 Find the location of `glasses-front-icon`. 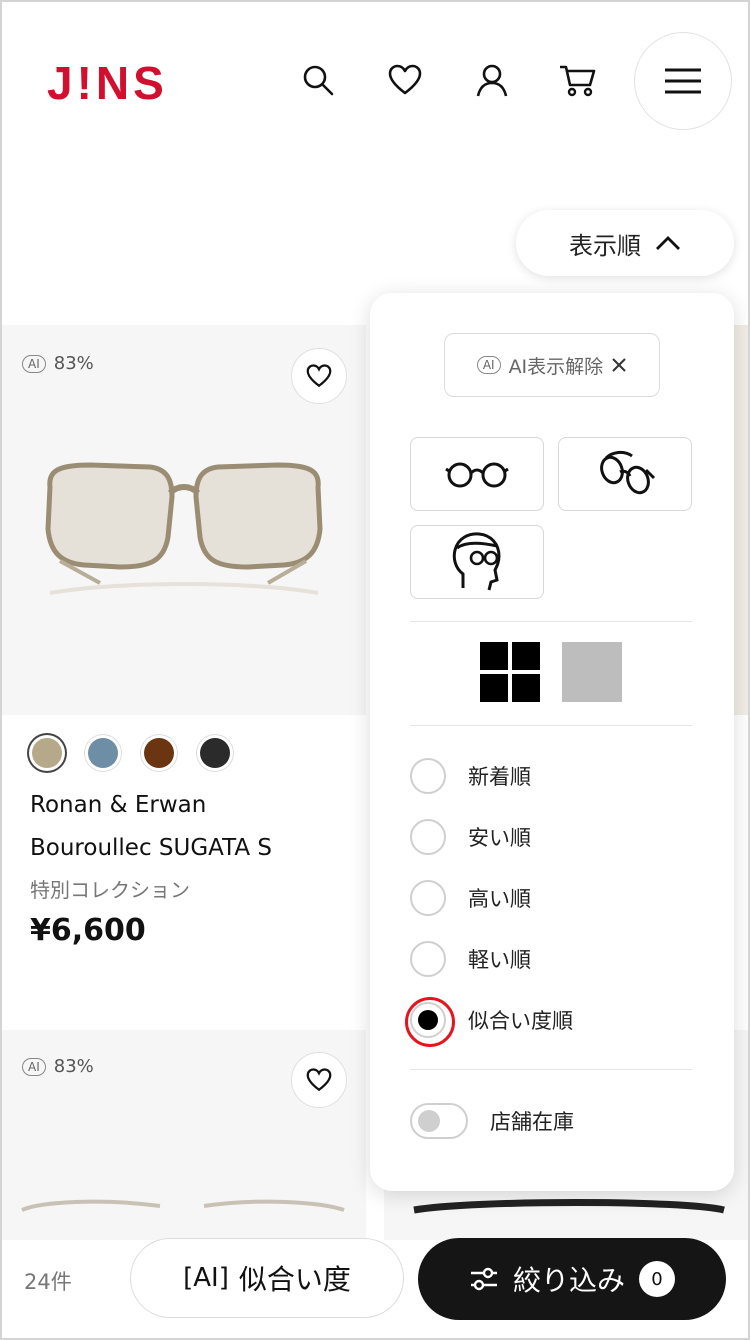

glasses-front-icon is located at coordinates (477, 475).